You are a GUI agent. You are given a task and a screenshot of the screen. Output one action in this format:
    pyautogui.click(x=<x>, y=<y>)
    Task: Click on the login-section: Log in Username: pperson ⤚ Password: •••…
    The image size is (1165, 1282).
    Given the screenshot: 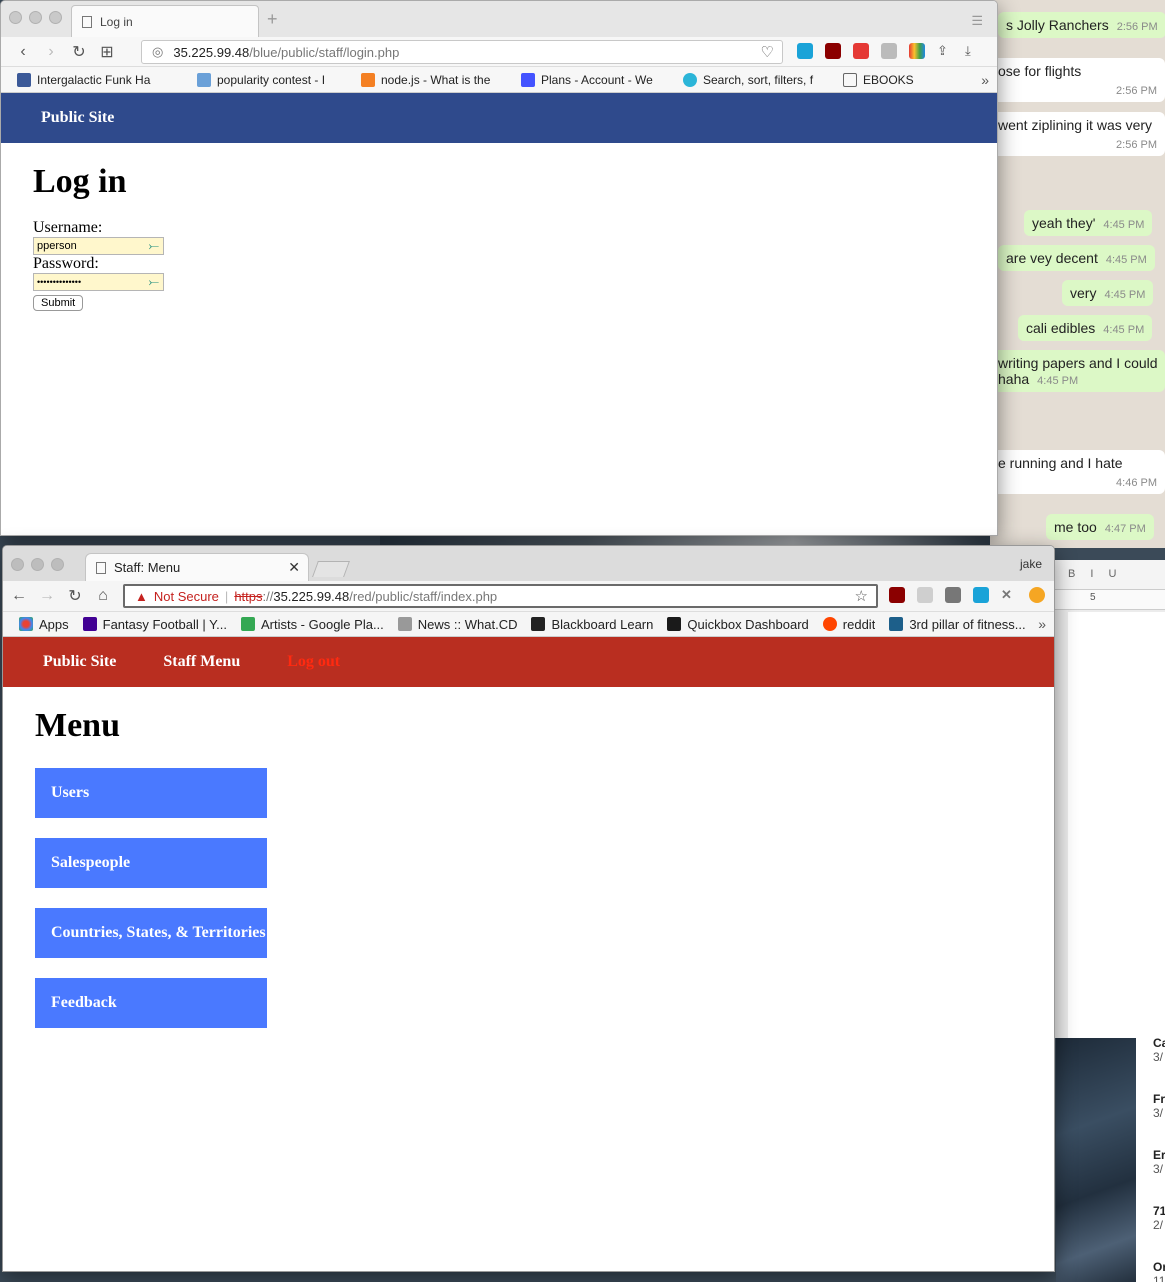 What is the action you would take?
    pyautogui.click(x=499, y=237)
    